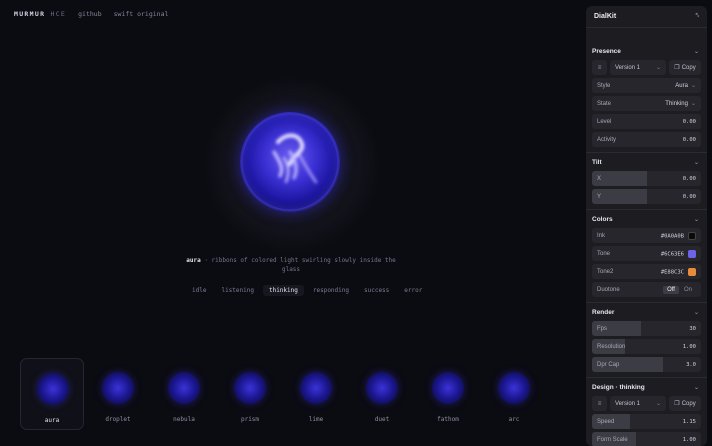  Describe the element at coordinates (646, 346) in the screenshot. I see `resolution-slider: Resolution 1.00` at that location.